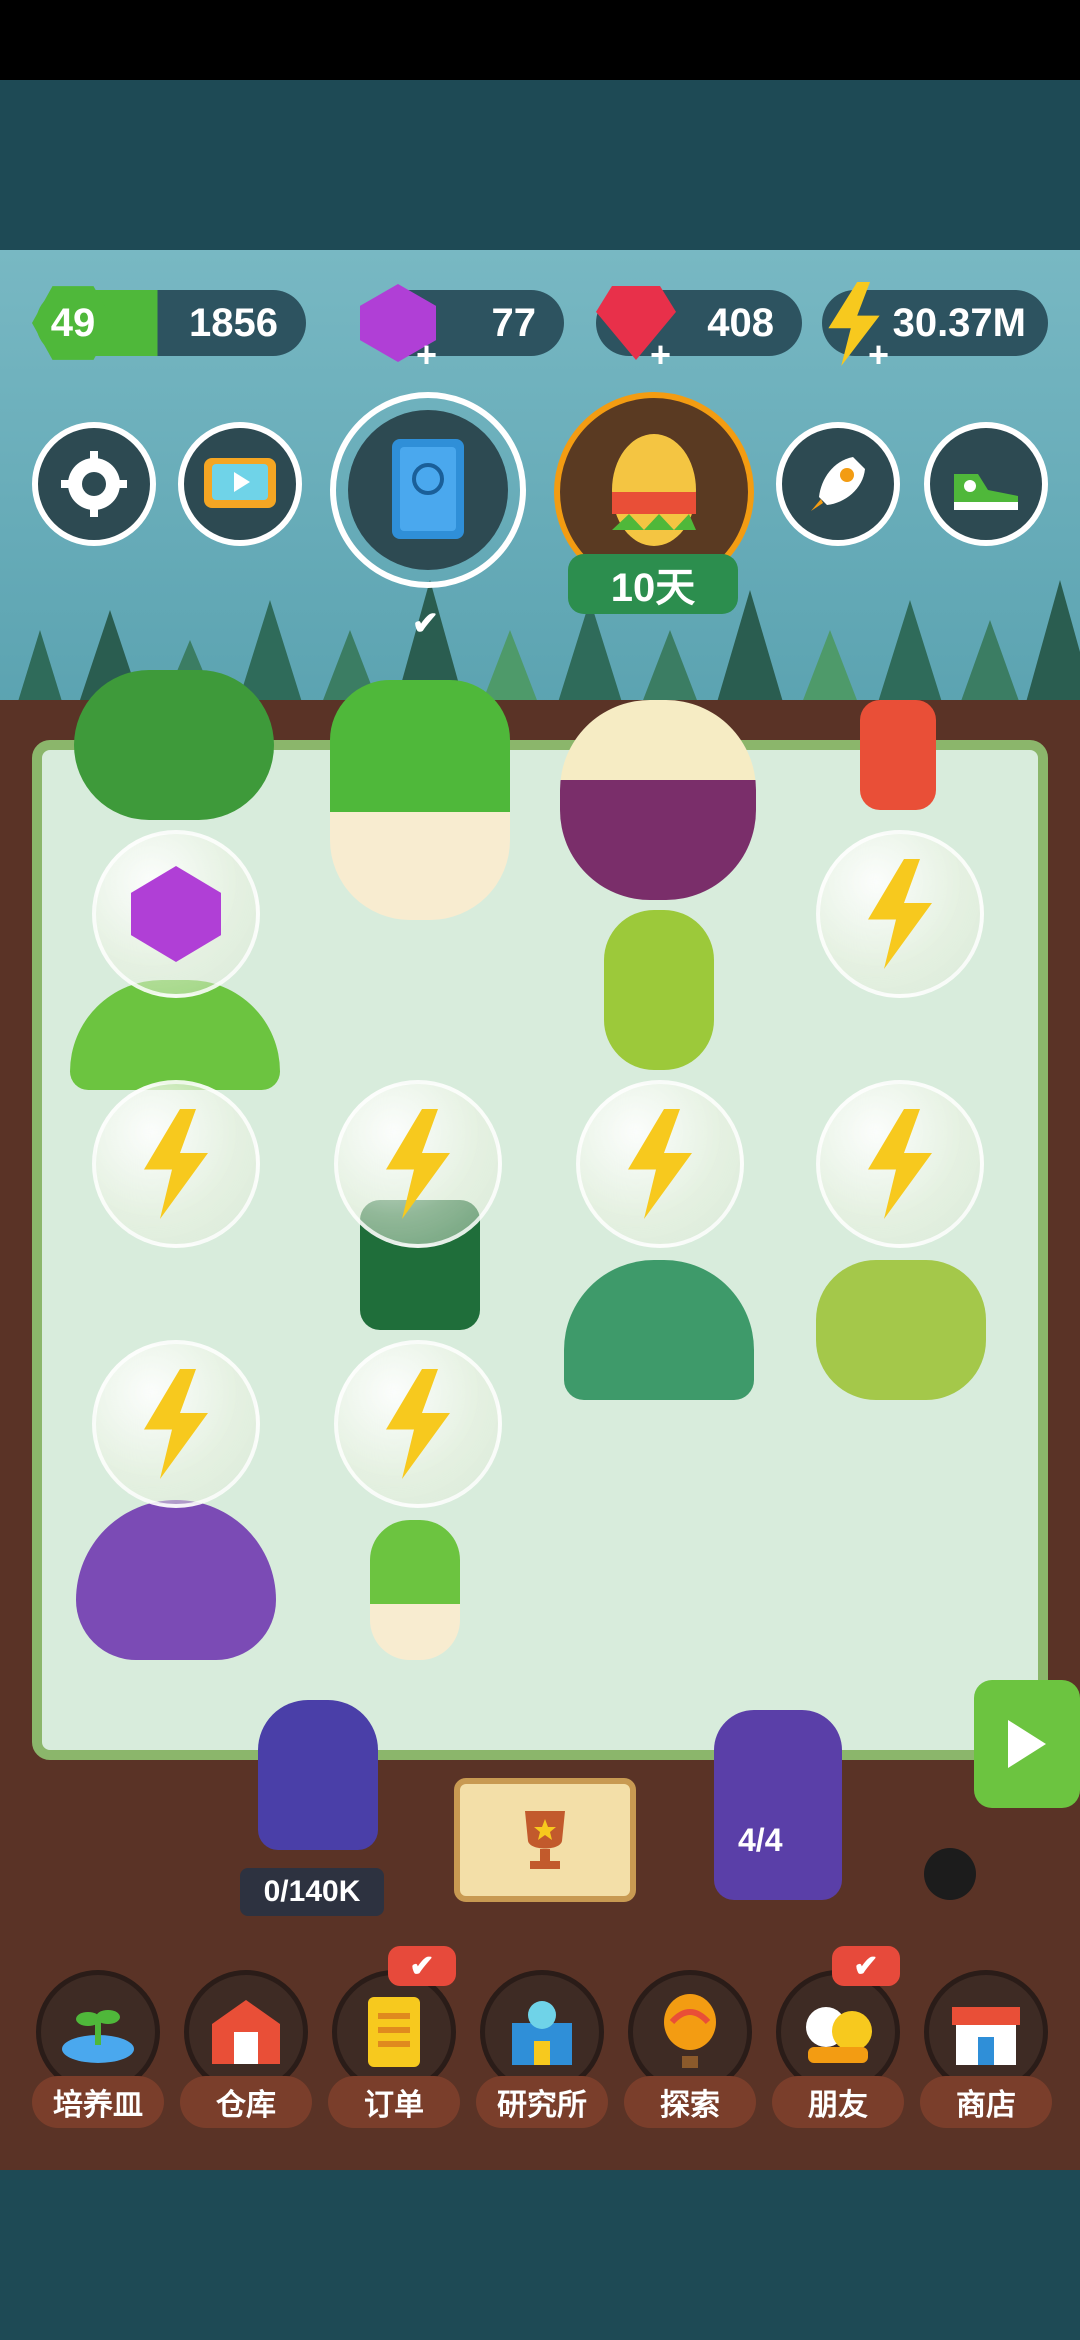 This screenshot has width=1080, height=2340. I want to click on play-icon, so click(1027, 1744).